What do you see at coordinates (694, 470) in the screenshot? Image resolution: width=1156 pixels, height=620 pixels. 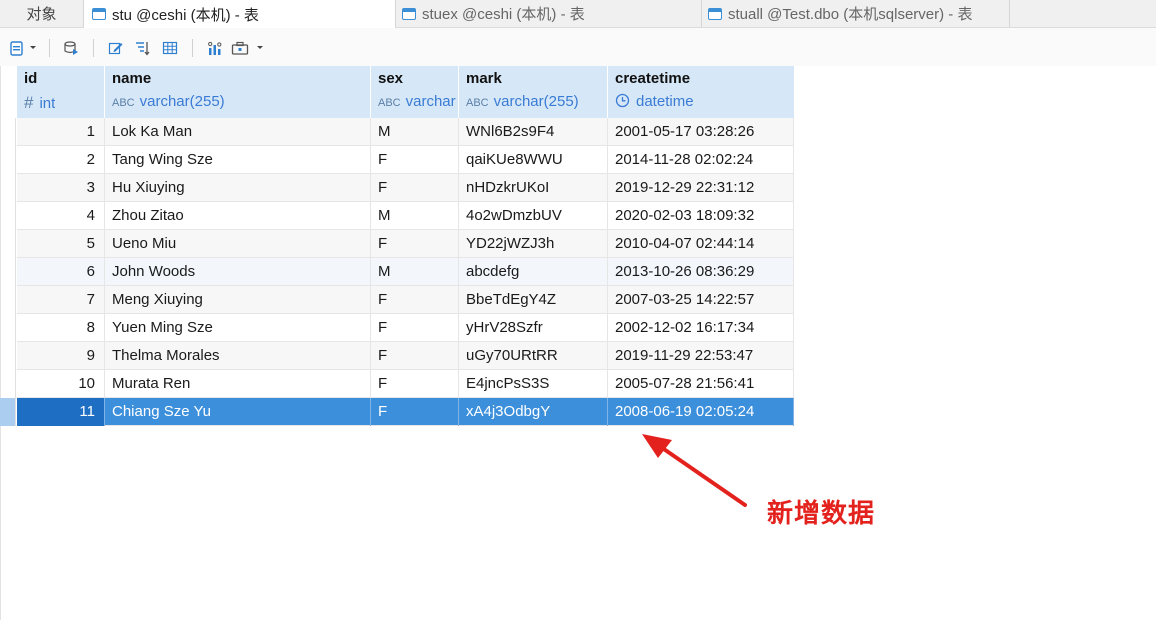 I see `annotation-arrow` at bounding box center [694, 470].